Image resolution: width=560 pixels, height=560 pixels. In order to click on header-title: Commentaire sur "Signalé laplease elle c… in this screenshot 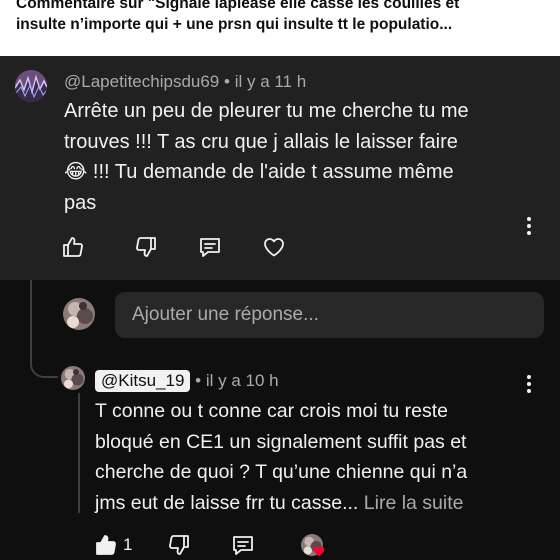, I will do `click(286, 17)`.